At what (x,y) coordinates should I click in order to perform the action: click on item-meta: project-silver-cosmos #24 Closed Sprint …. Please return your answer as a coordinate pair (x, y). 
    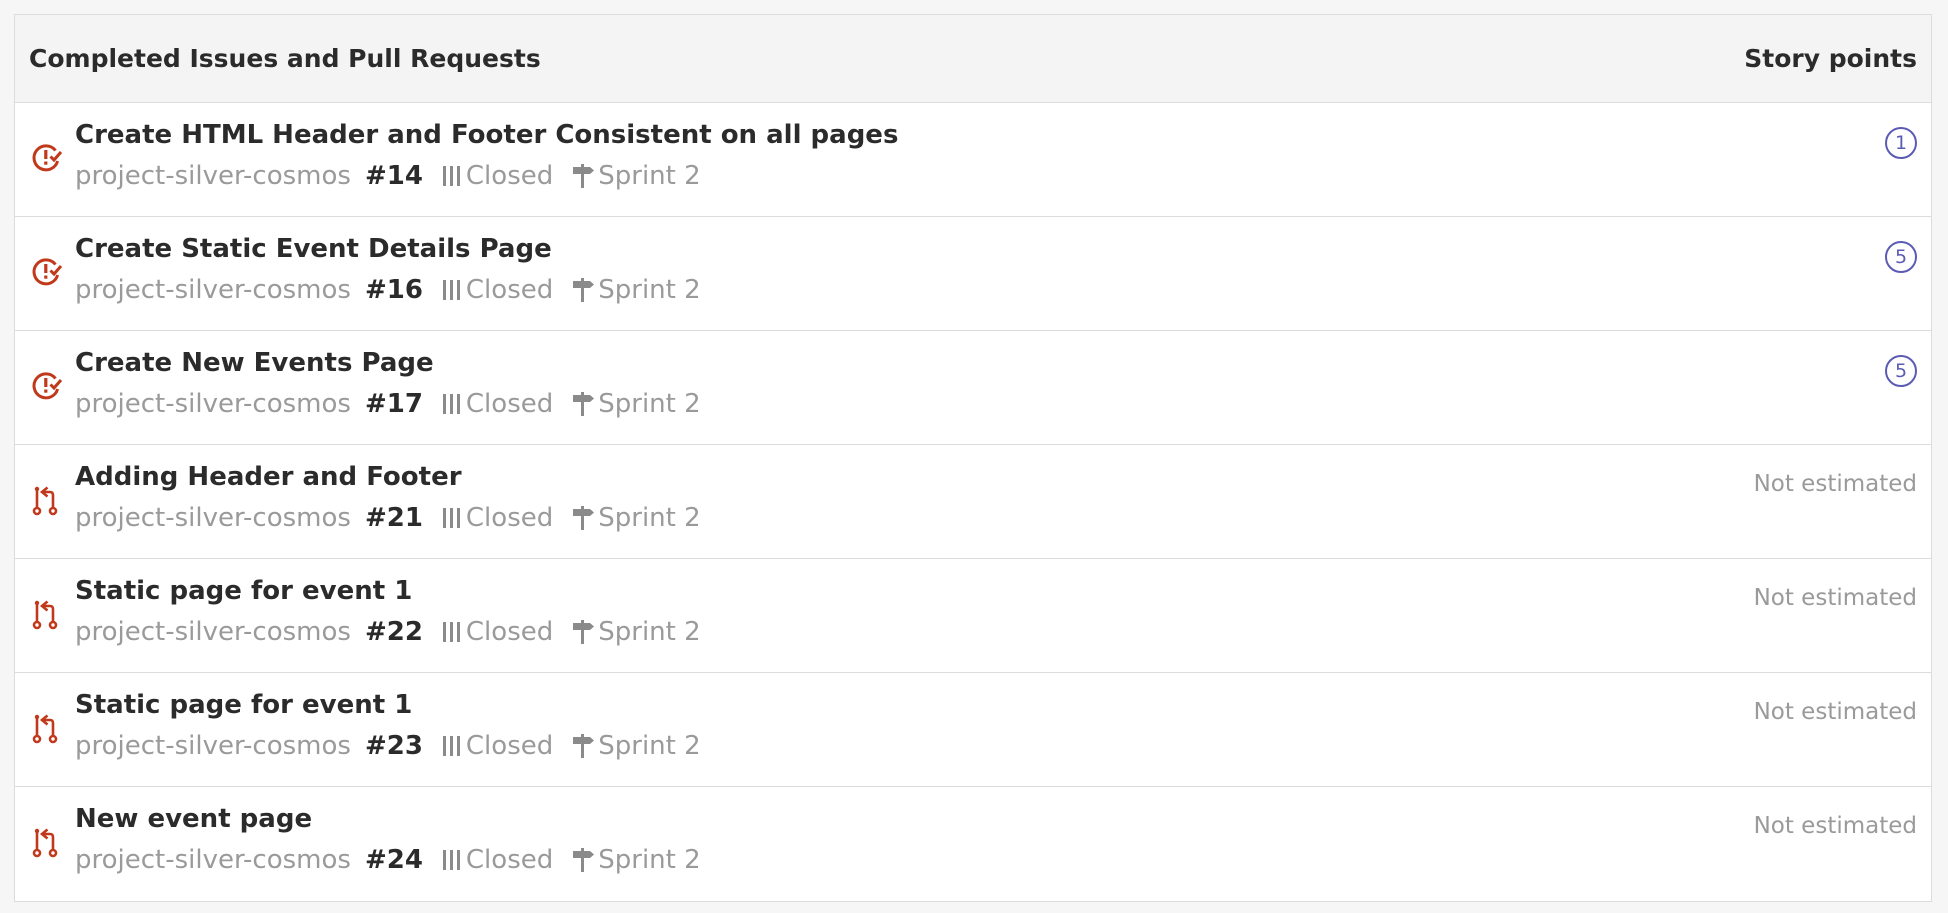
    Looking at the image, I should click on (388, 860).